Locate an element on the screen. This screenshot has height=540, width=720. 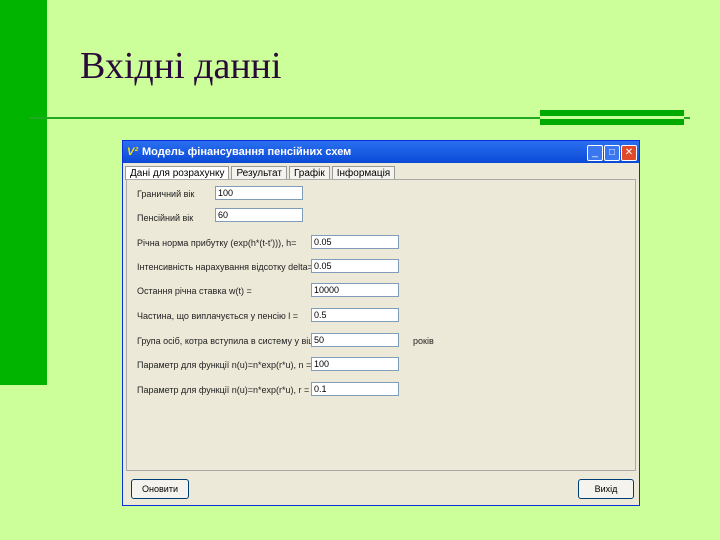
tab-result: Результат is located at coordinates (259, 173).